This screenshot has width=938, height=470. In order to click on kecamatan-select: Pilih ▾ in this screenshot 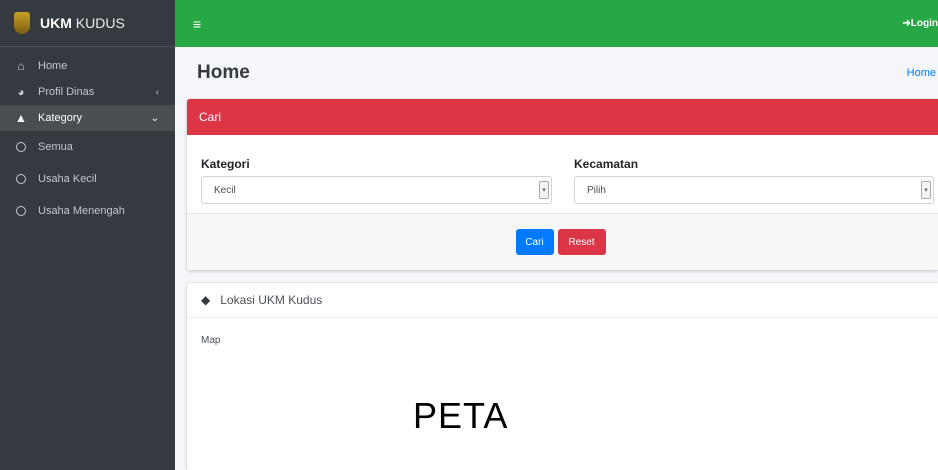, I will do `click(754, 190)`.